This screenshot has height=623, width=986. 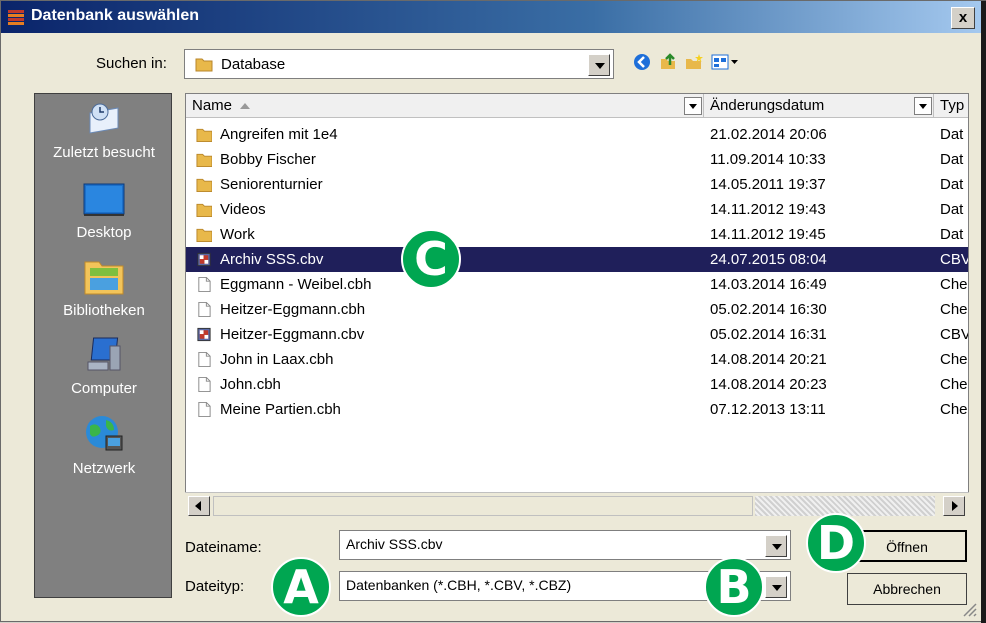 I want to click on file-row: John in Laax.cbh 14.08.2014 20:21 Che, so click(x=577, y=359).